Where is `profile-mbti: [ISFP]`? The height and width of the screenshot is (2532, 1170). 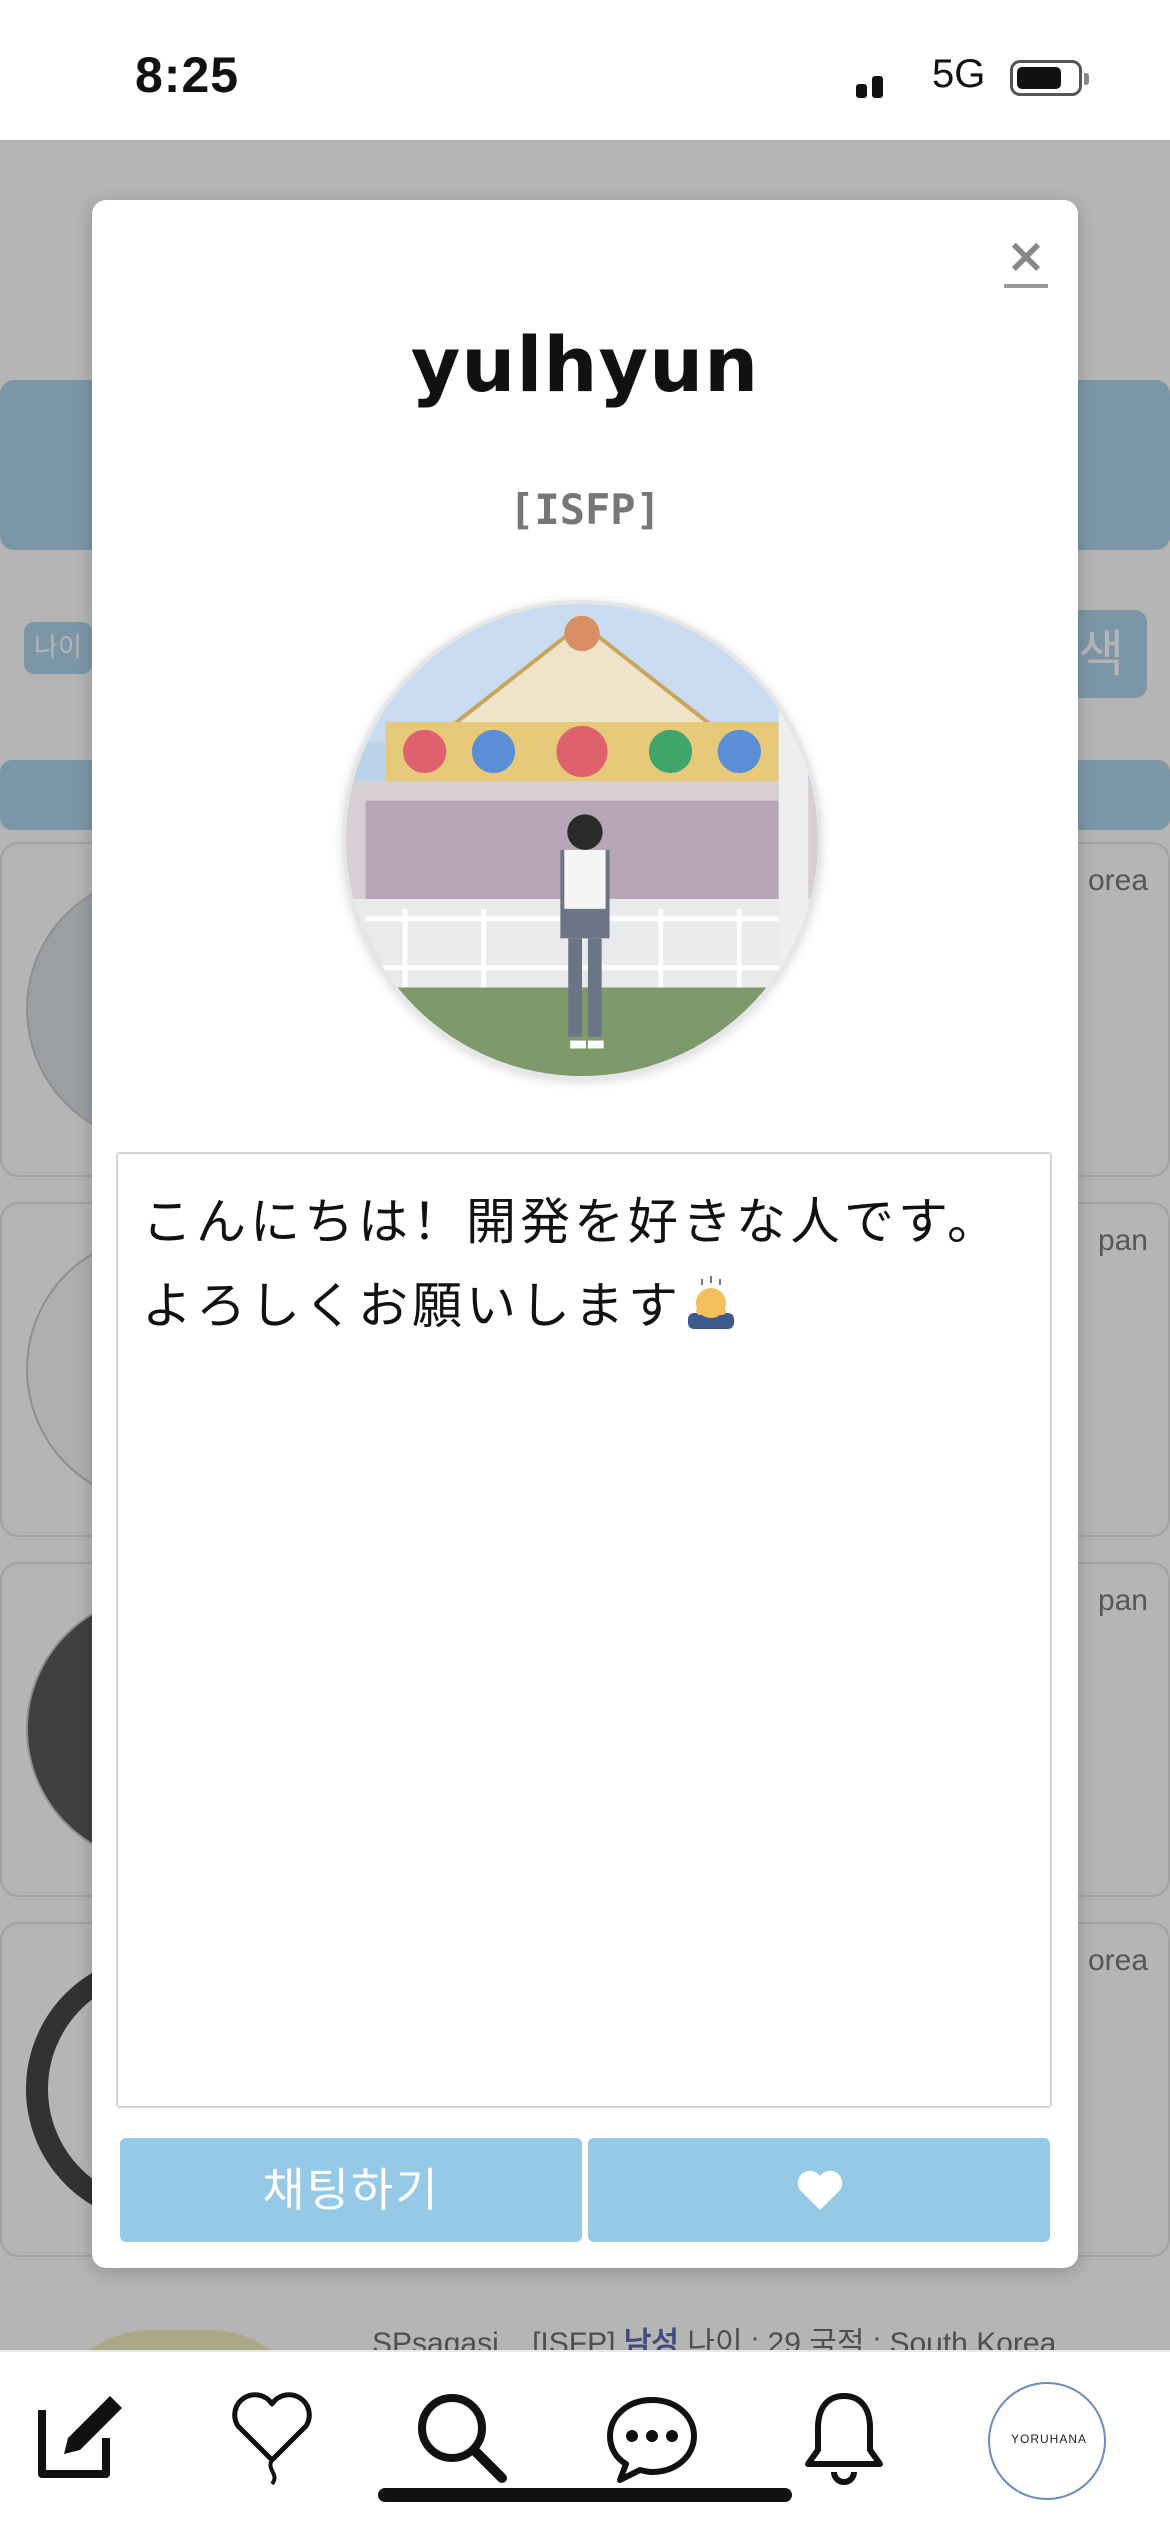
profile-mbti: [ISFP] is located at coordinates (585, 509).